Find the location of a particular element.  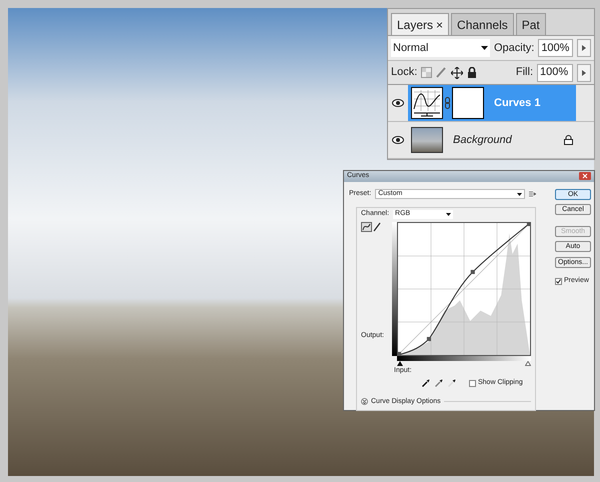

preset-options-icon is located at coordinates (532, 194).